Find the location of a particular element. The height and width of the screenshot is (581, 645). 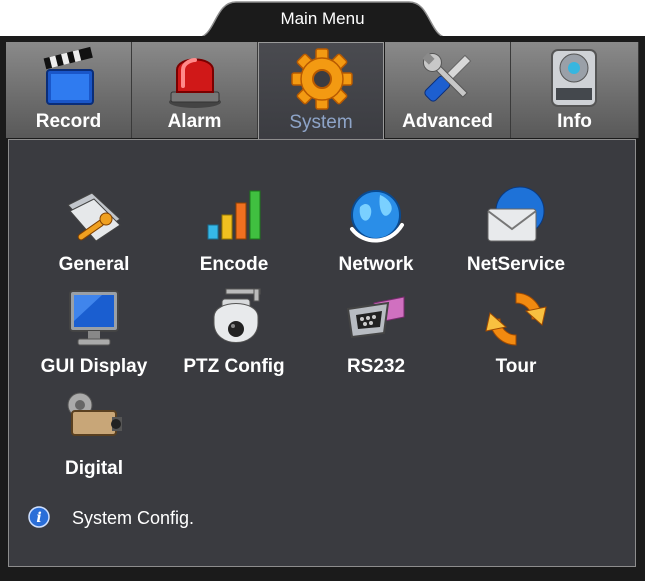

tab-advanced: Advanced is located at coordinates (448, 90).